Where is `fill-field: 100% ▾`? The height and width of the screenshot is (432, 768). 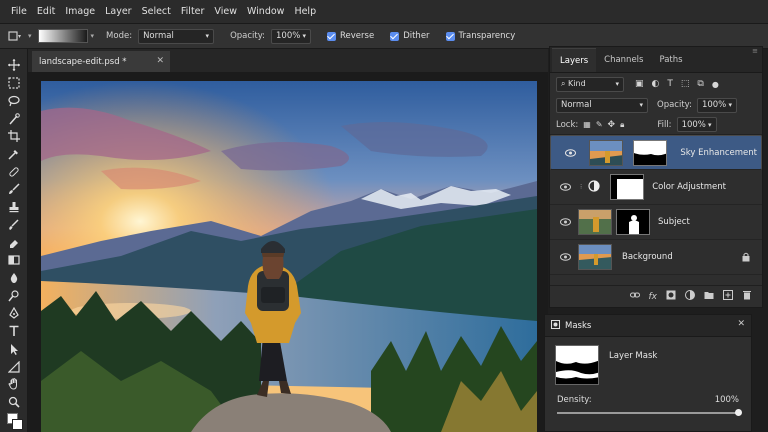 fill-field: 100% ▾ is located at coordinates (696, 124).